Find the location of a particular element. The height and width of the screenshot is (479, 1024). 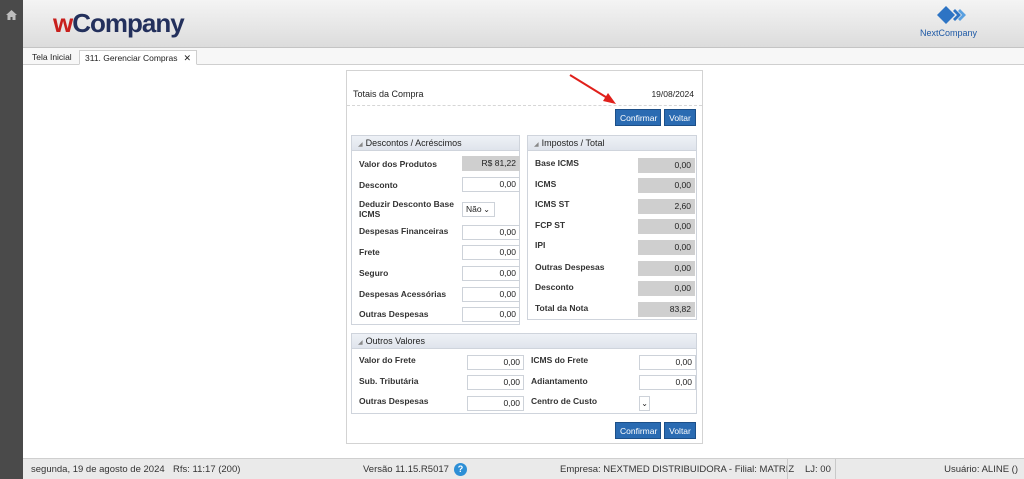

field-label: ICMS do Frete is located at coordinates (560, 360).